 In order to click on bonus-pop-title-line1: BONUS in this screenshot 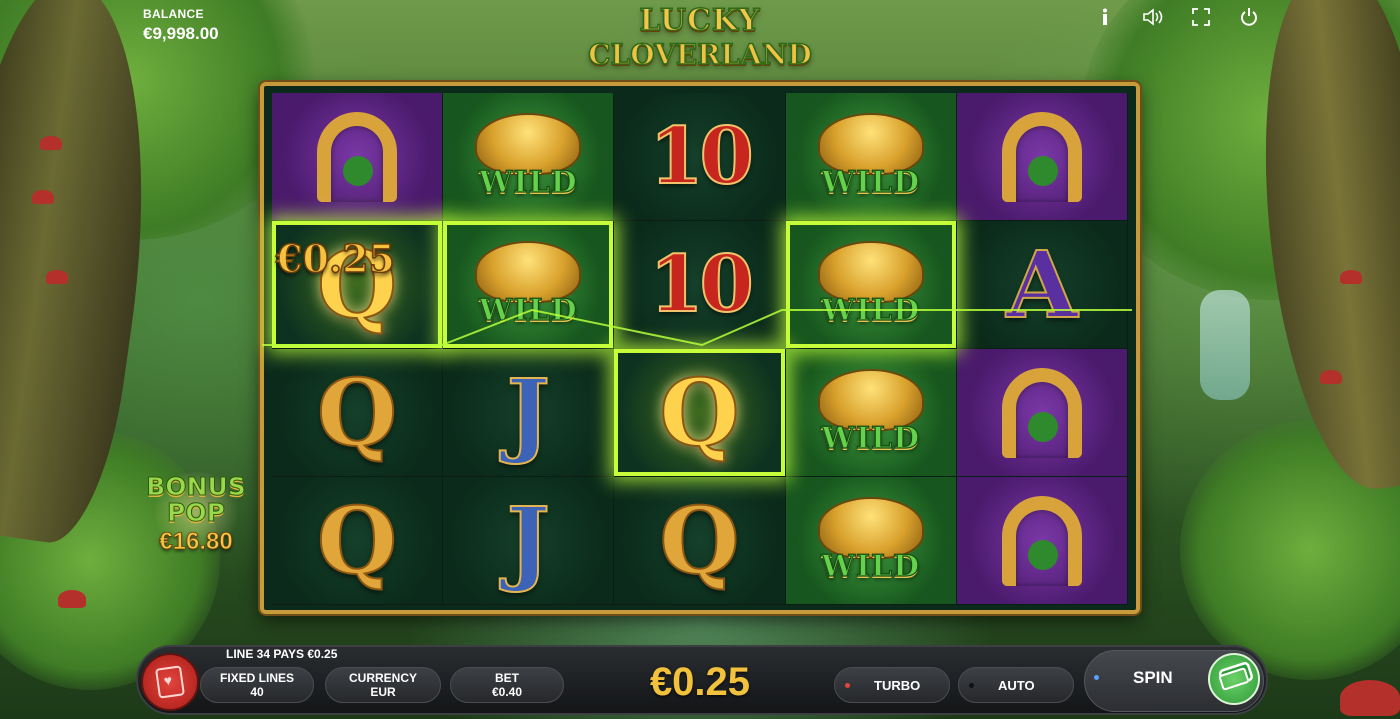, I will do `click(196, 486)`.